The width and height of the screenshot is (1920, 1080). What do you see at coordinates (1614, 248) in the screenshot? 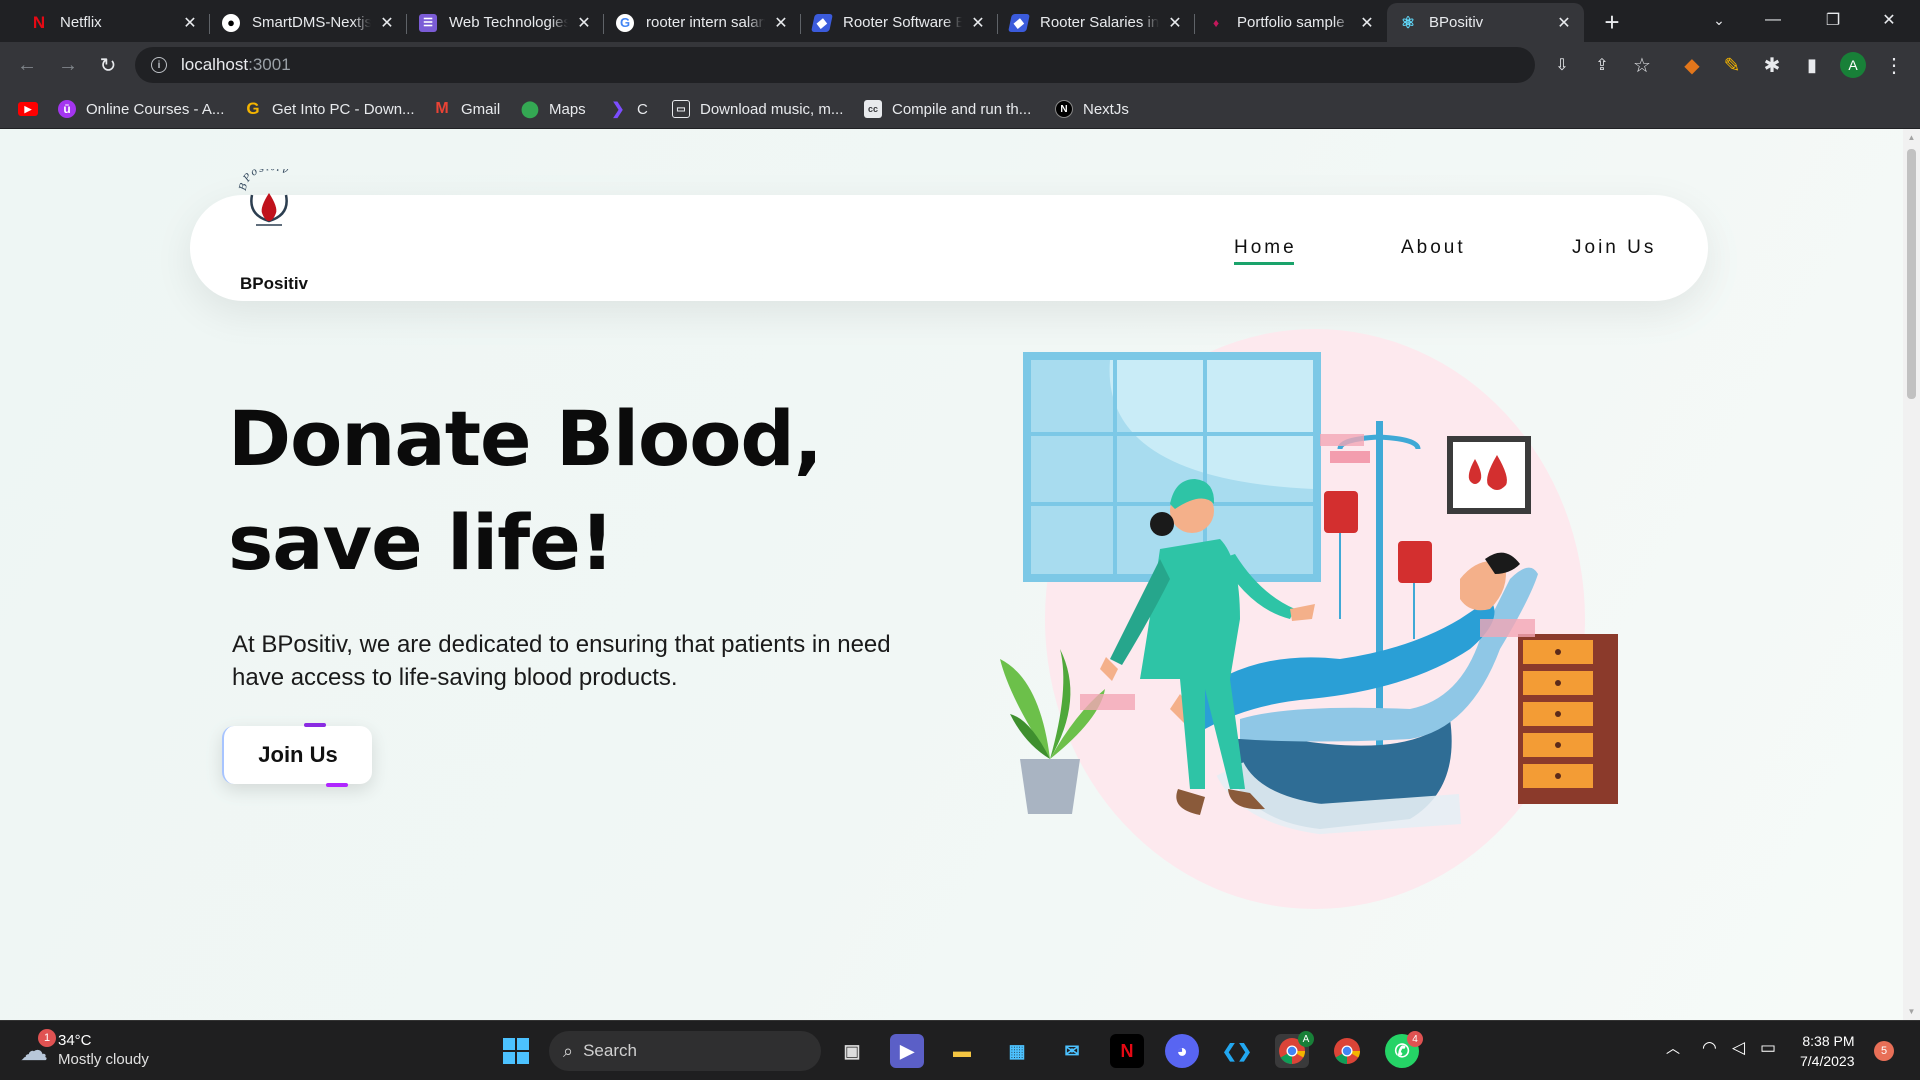
I see `nav-join-us: Join Us` at bounding box center [1614, 248].